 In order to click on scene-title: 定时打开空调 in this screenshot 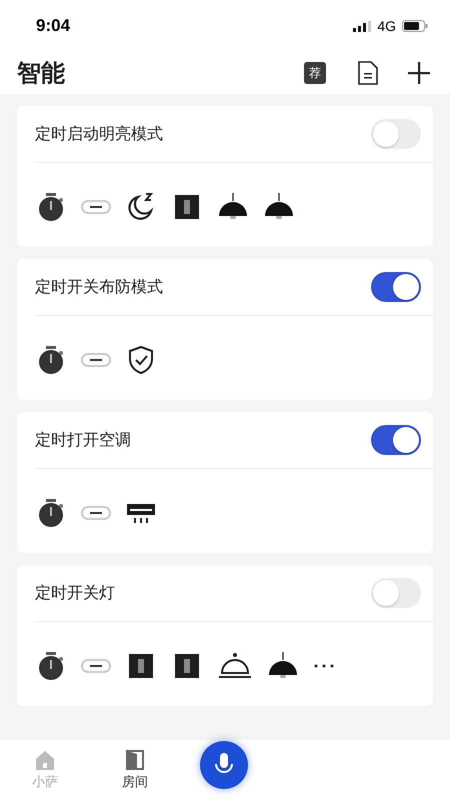, I will do `click(83, 440)`.